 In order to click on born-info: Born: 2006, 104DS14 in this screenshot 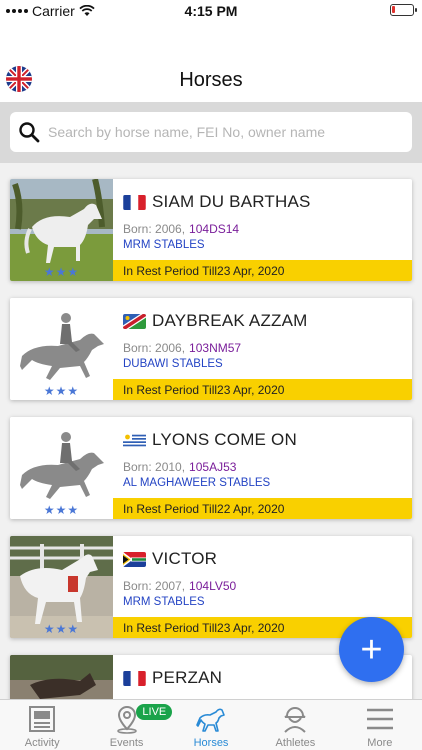, I will do `click(181, 229)`.